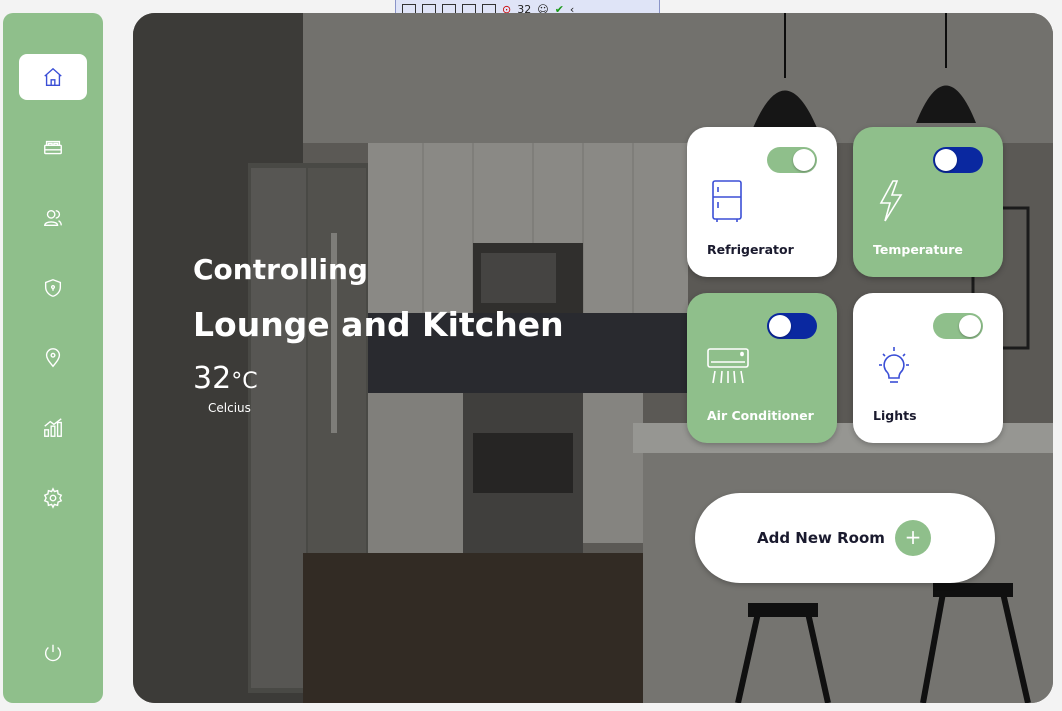 The height and width of the screenshot is (711, 1062). I want to click on chart-icon, so click(53, 427).